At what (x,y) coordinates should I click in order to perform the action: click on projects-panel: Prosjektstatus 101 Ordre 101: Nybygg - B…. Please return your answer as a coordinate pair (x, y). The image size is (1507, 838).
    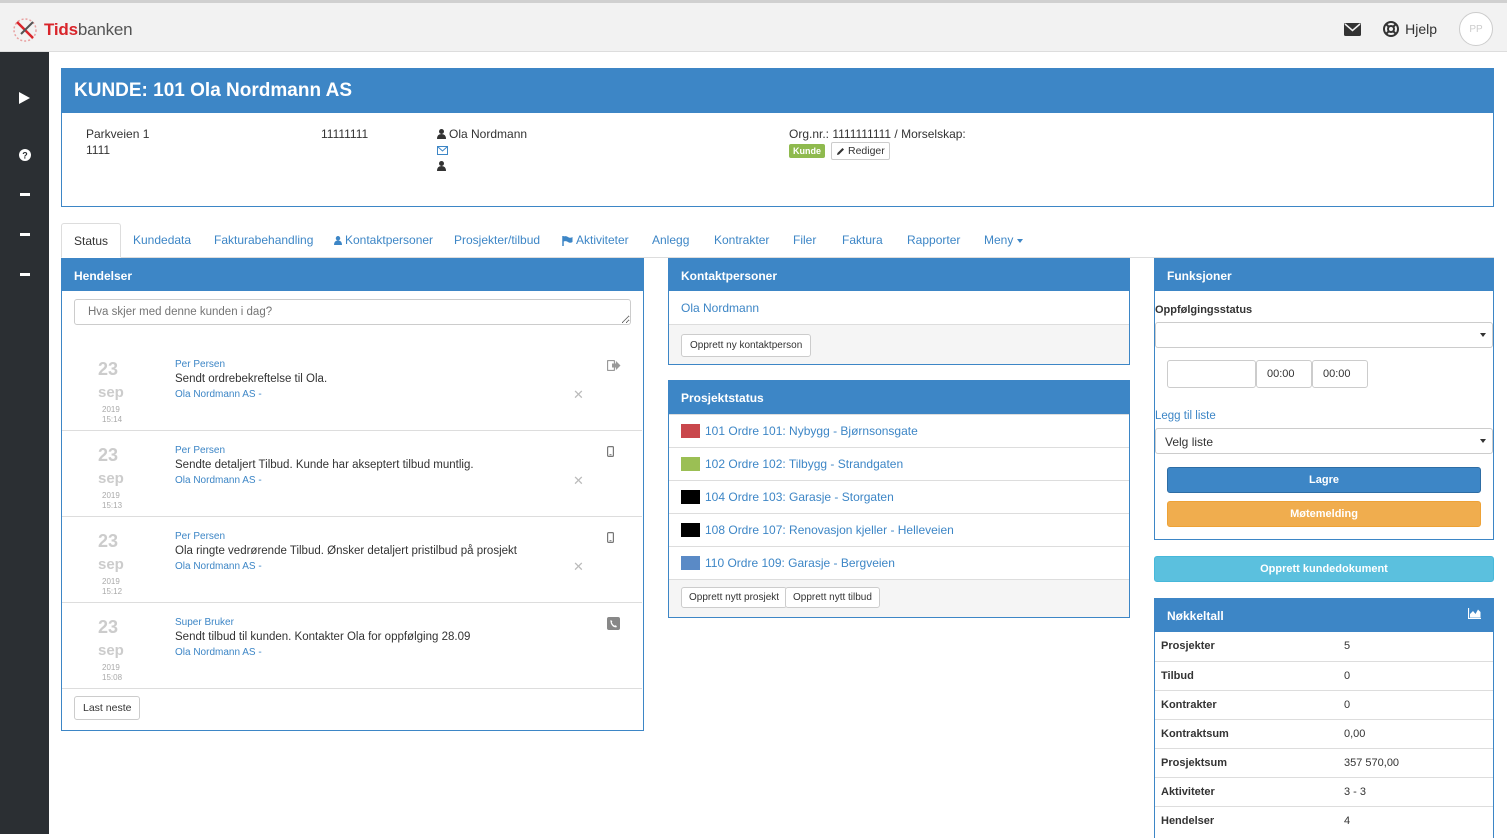
    Looking at the image, I should click on (899, 499).